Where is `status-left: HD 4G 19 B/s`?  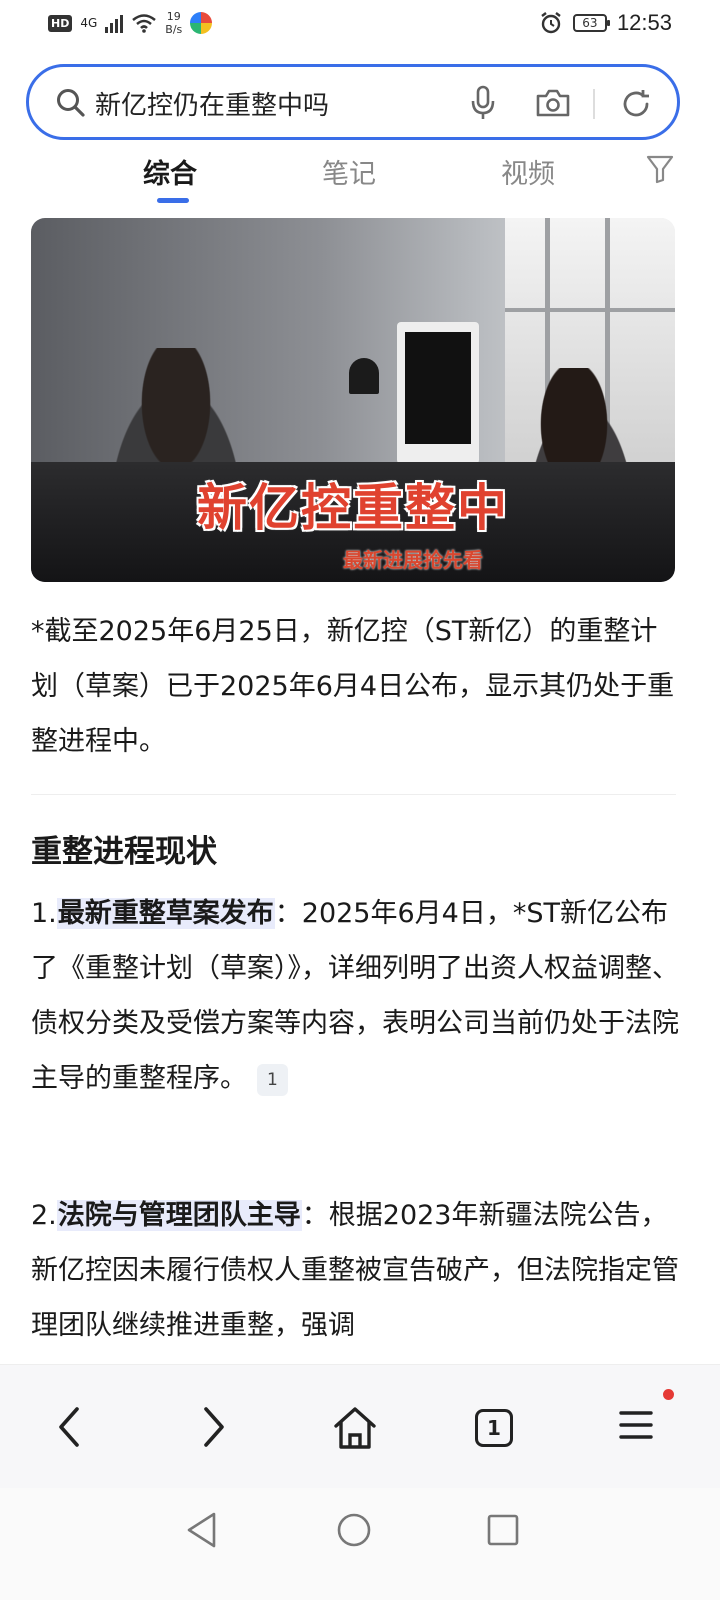 status-left: HD 4G 19 B/s is located at coordinates (130, 23).